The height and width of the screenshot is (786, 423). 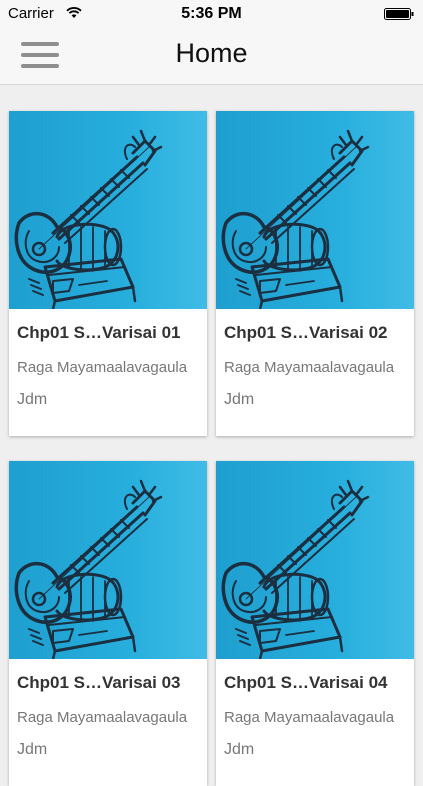 I want to click on card-title: Chp01 S…Varisai 04, so click(x=306, y=682).